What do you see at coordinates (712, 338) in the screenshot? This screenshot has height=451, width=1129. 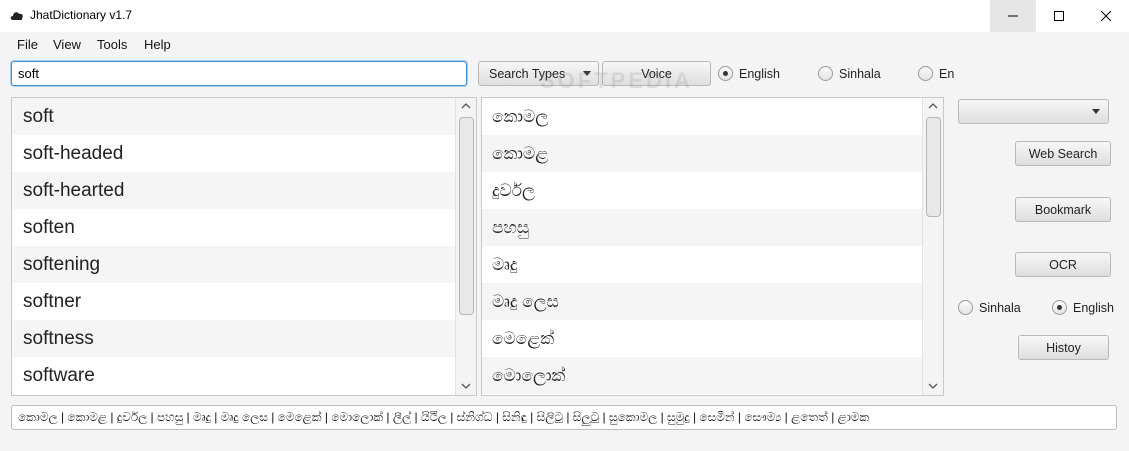 I see `list-item: මෙළෙක්` at bounding box center [712, 338].